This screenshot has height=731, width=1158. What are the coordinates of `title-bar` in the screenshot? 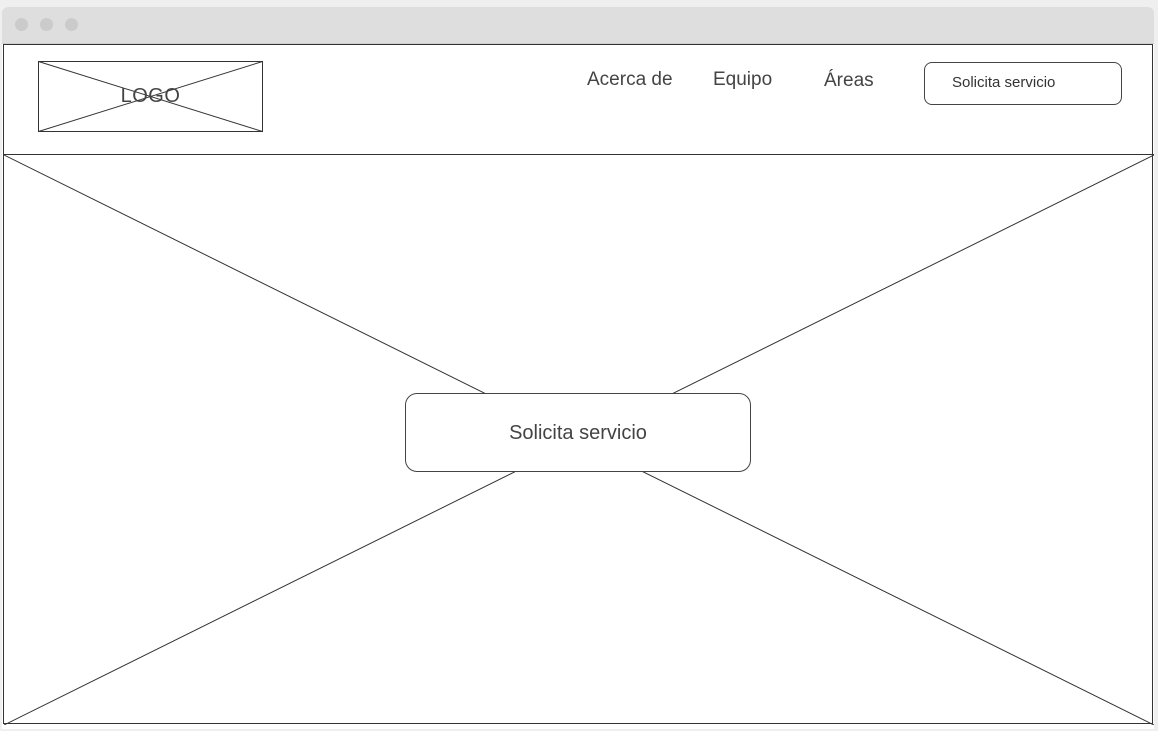 It's located at (578, 25).